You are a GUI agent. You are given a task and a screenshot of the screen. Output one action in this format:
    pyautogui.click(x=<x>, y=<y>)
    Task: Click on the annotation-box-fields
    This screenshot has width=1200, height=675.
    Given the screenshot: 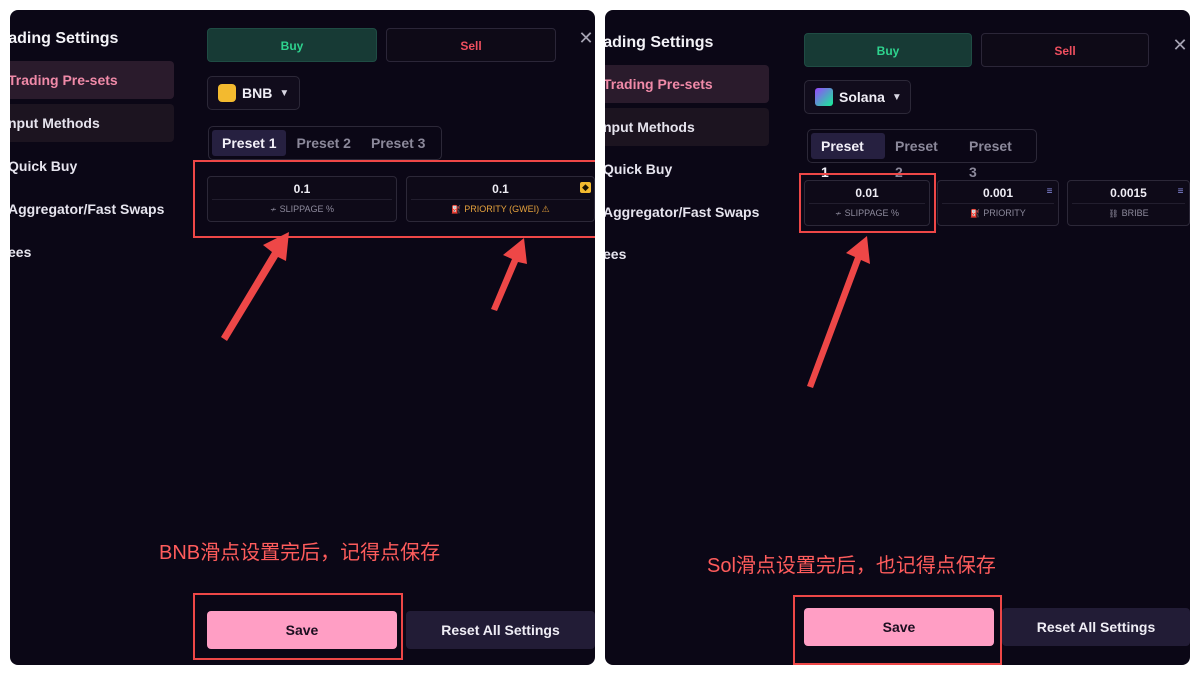 What is the action you would take?
    pyautogui.click(x=394, y=199)
    